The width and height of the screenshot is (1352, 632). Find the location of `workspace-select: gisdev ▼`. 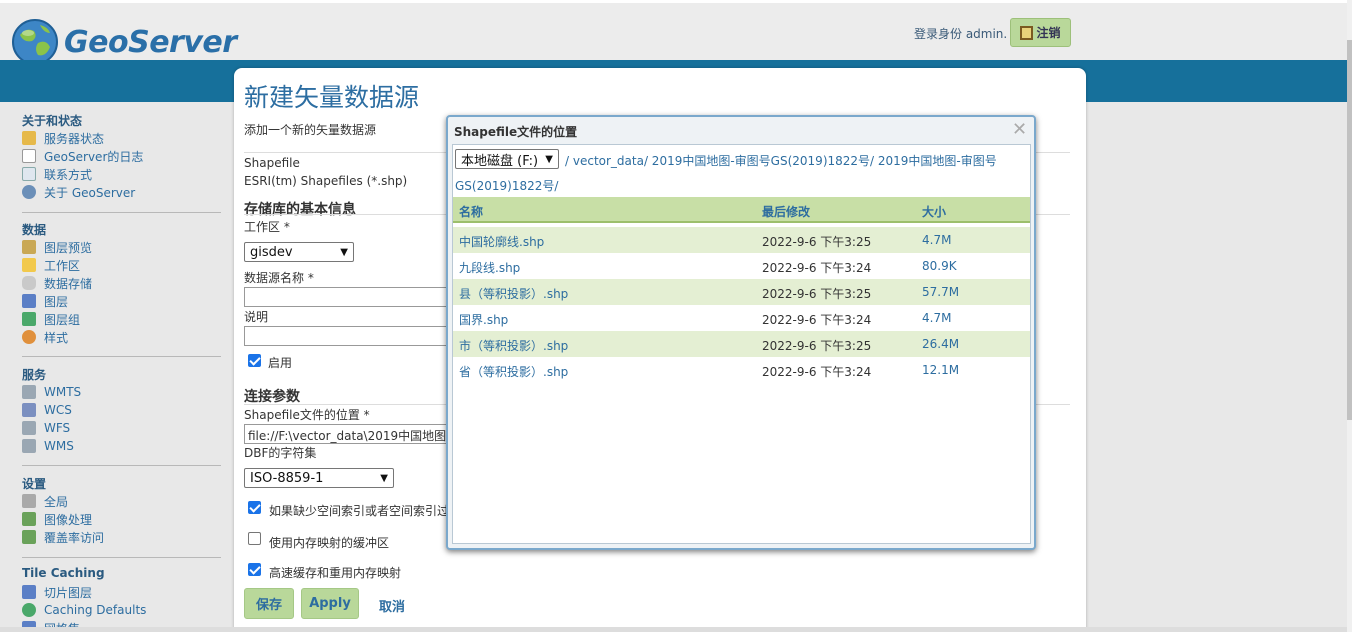

workspace-select: gisdev ▼ is located at coordinates (299, 252).